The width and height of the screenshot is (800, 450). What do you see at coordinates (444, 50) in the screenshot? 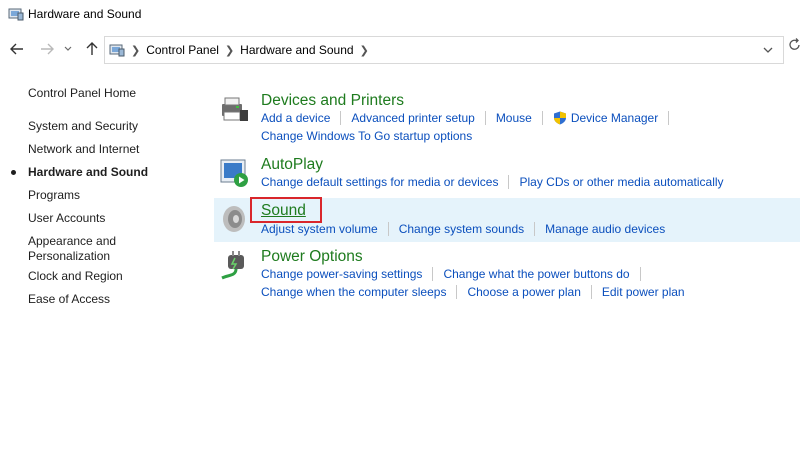
I see `address-bar: ❯ Control Panel ❯ Hardware and Sound ❯` at bounding box center [444, 50].